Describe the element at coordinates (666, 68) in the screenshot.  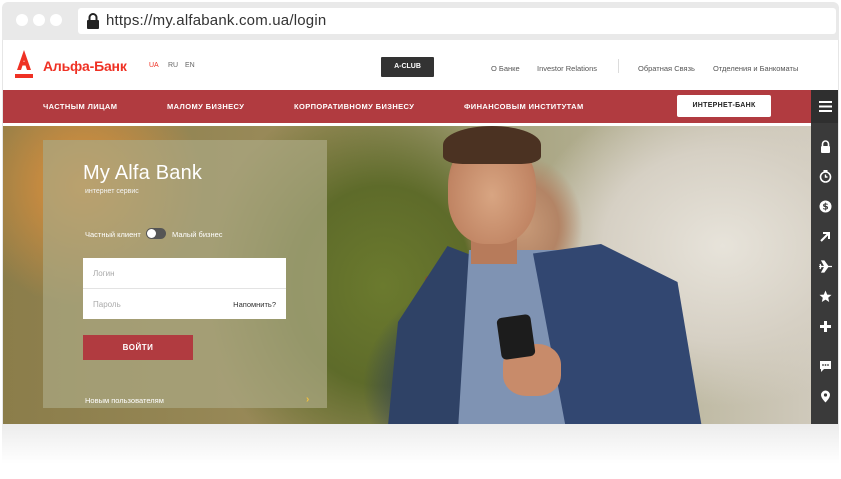
I see `link-feedback: Обратная Связь` at that location.